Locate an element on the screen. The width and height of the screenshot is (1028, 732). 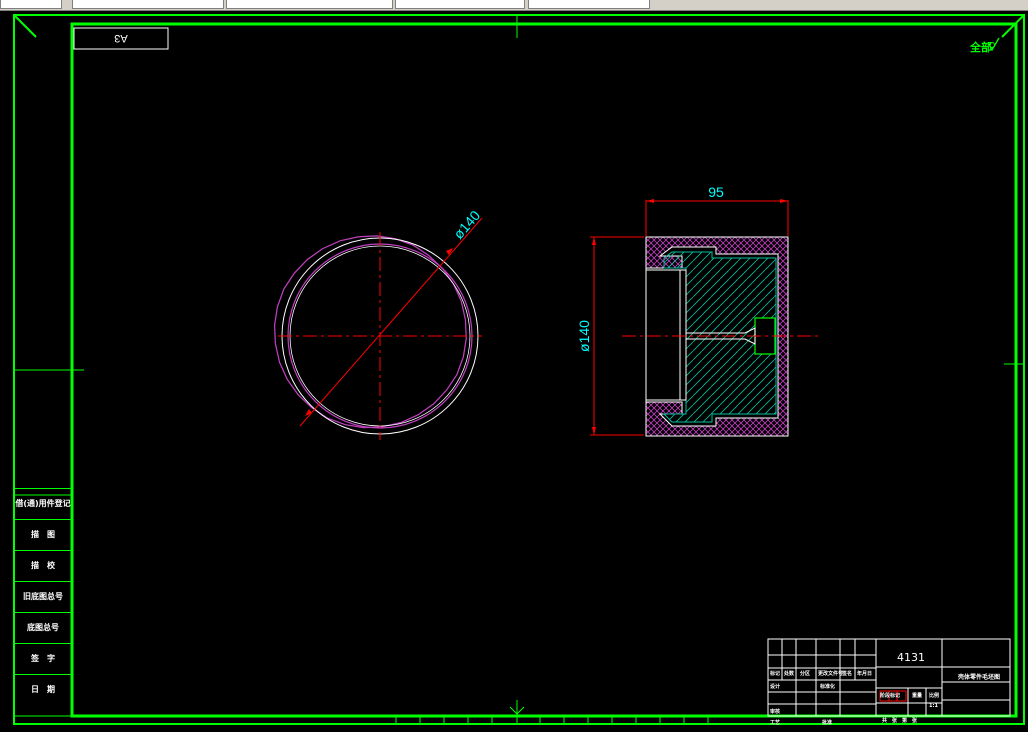
side-table-row-signature: 签 字 is located at coordinates (43, 658).